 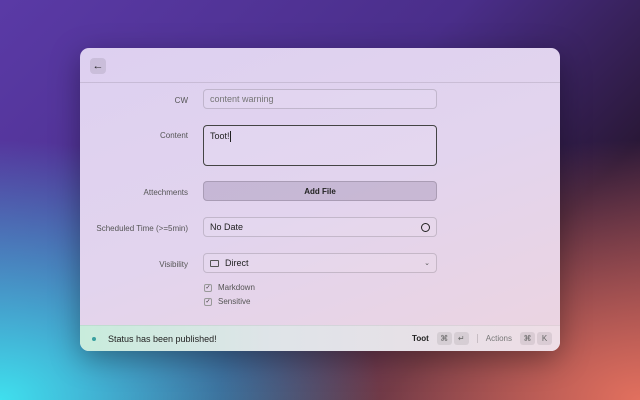 What do you see at coordinates (227, 227) in the screenshot?
I see `scheduled-value: No Date` at bounding box center [227, 227].